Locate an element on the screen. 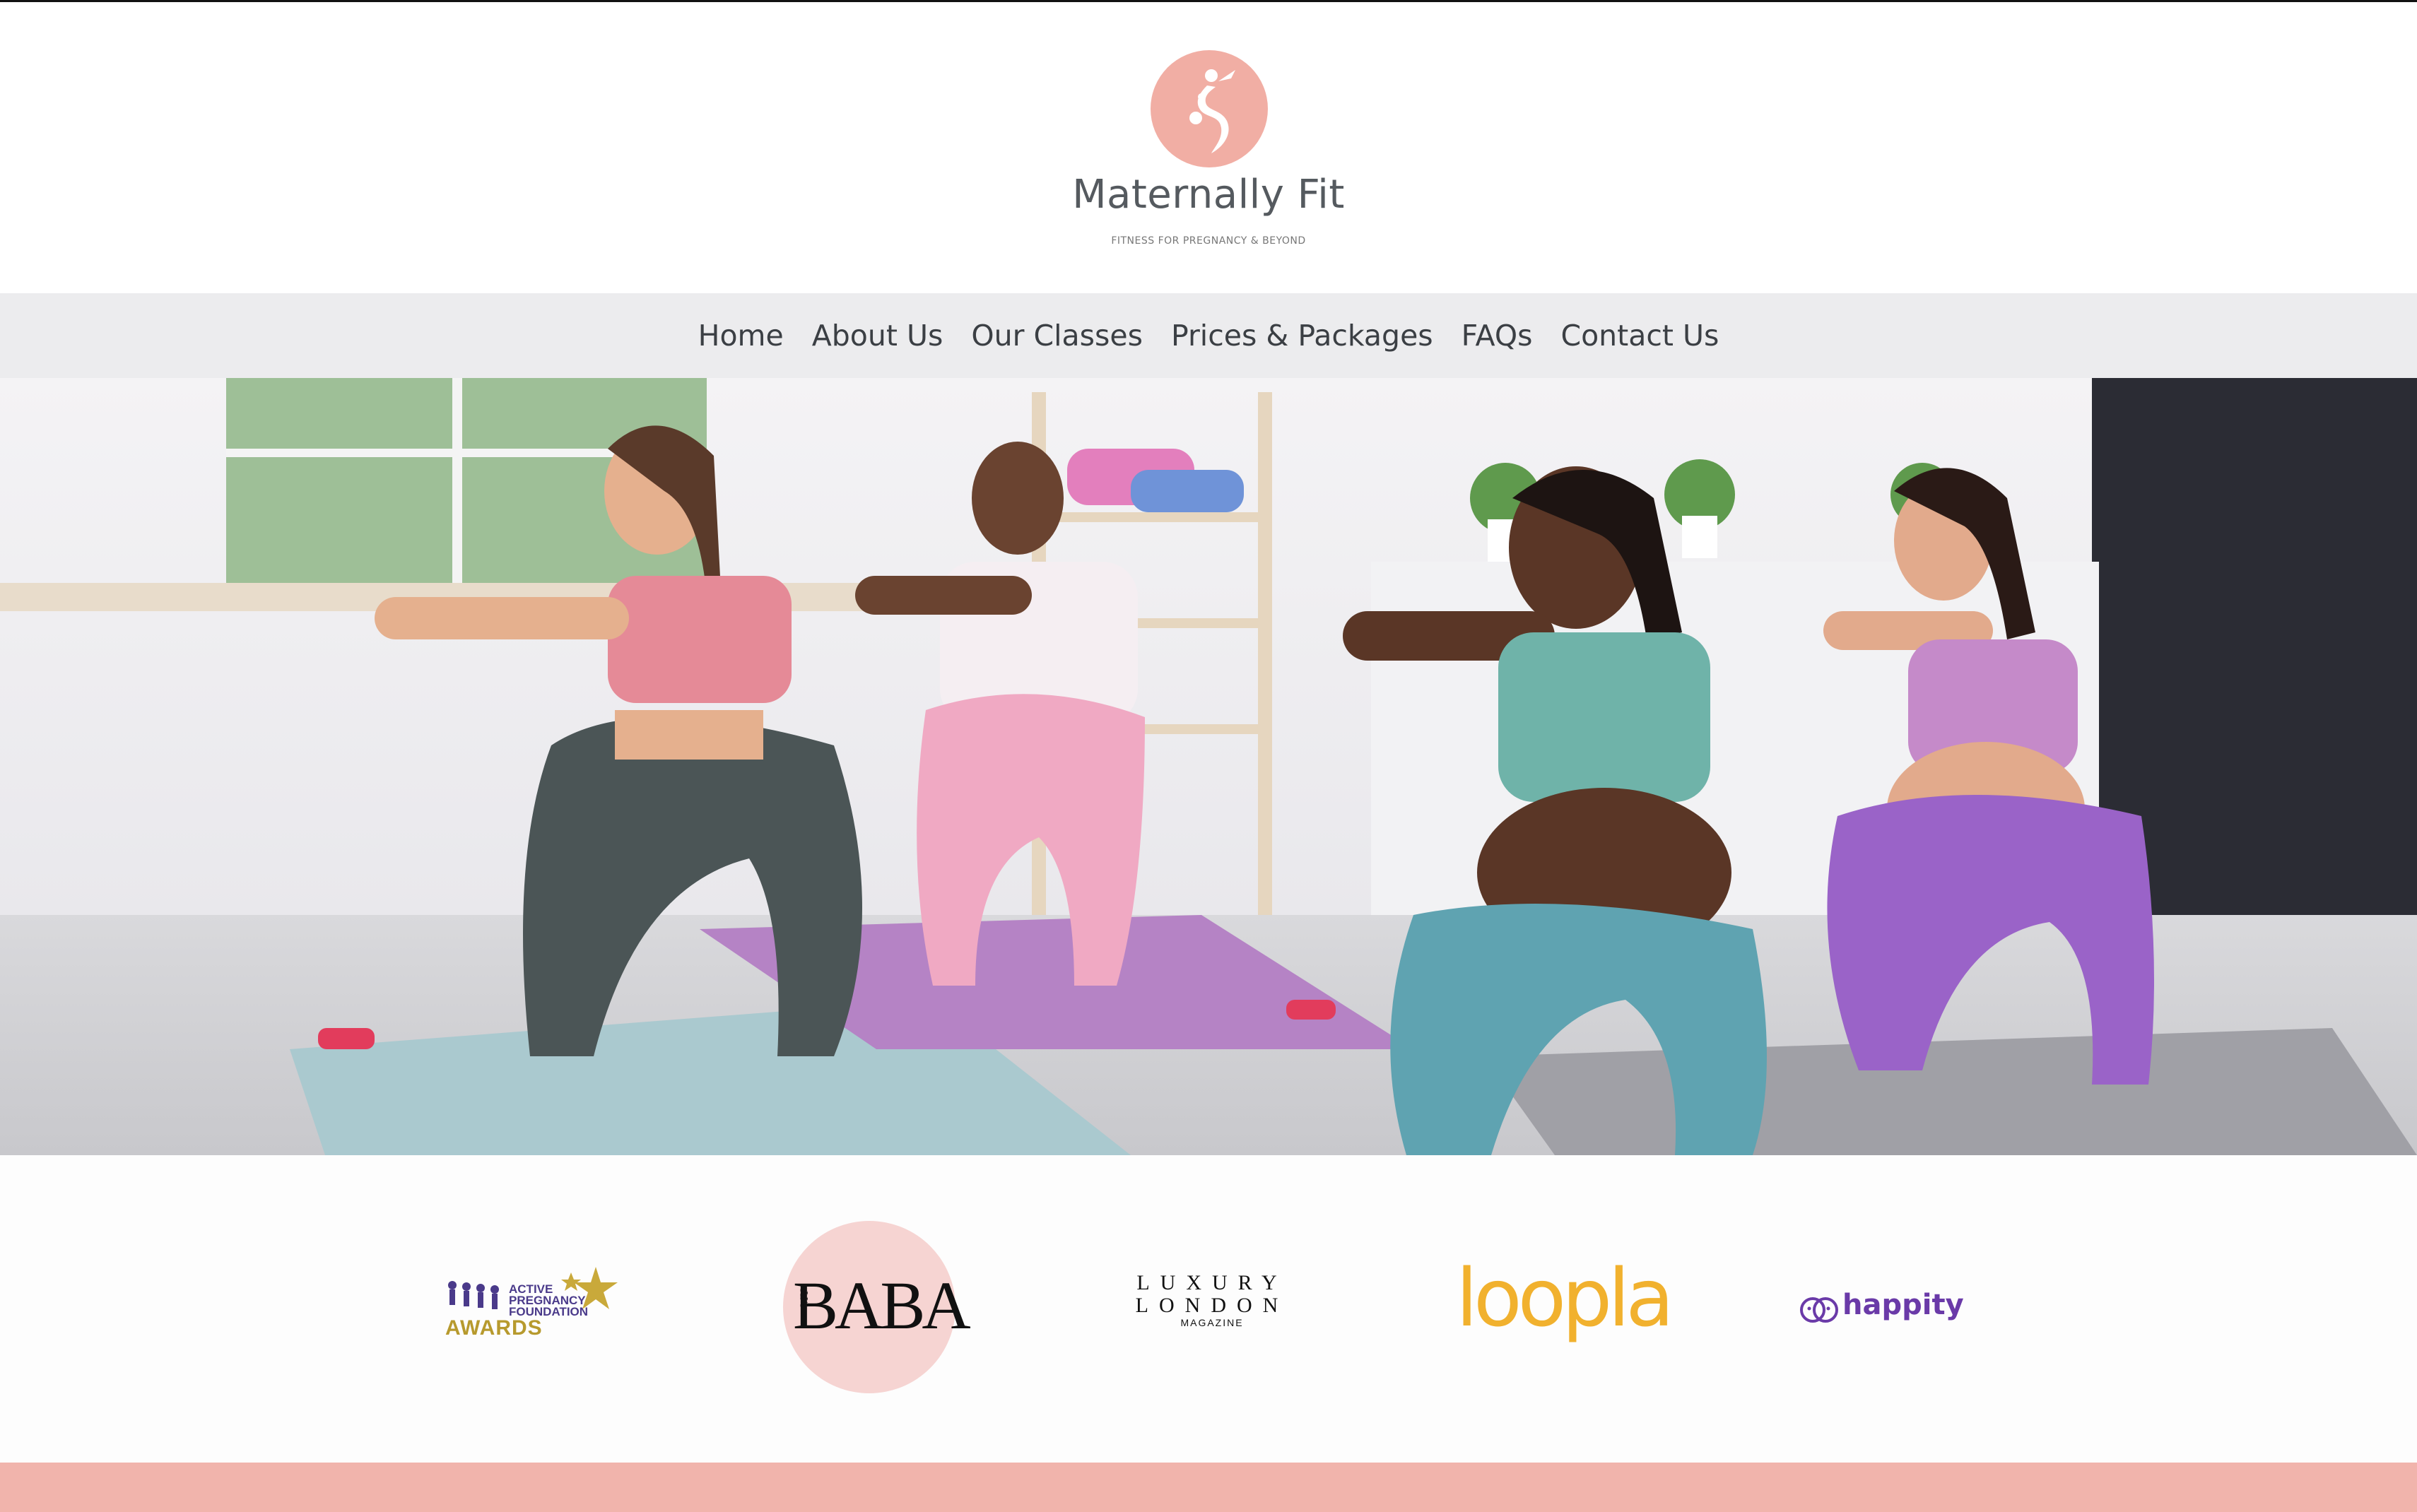 The image size is (2417, 1512). nav-faqs: FAQs is located at coordinates (1497, 336).